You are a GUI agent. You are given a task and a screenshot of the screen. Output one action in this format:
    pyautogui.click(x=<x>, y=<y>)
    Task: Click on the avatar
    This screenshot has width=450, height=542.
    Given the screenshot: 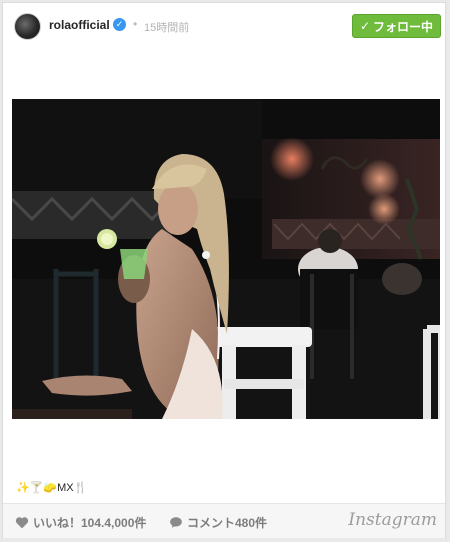 What is the action you would take?
    pyautogui.click(x=27, y=26)
    